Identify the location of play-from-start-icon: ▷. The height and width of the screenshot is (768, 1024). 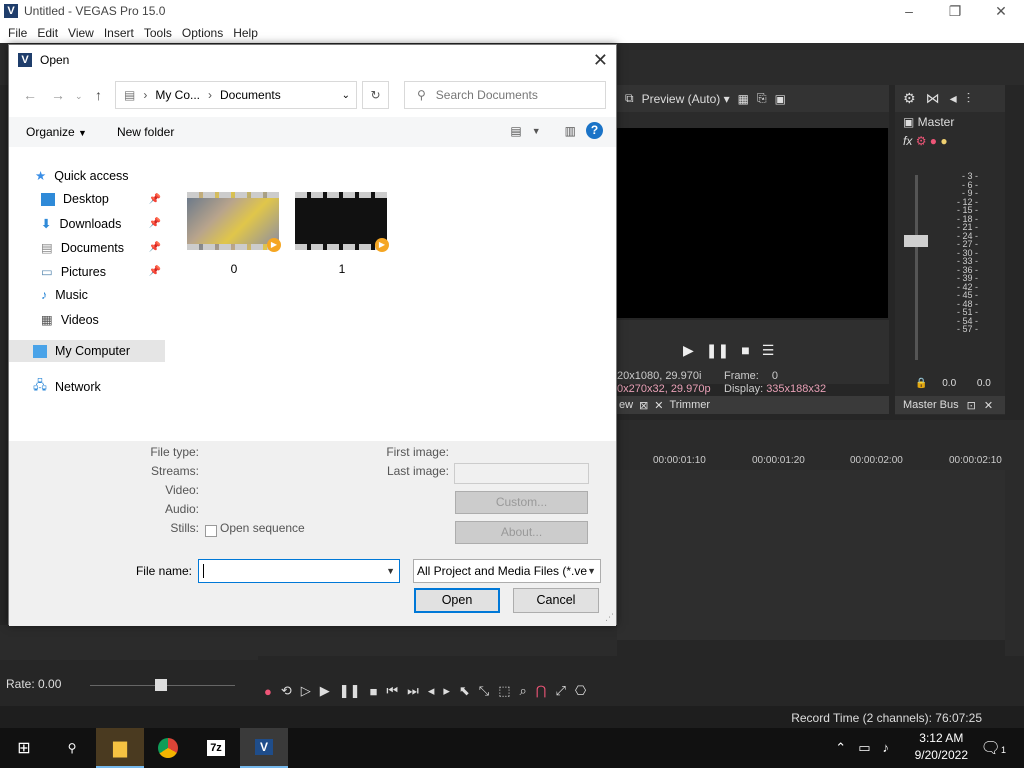
(306, 691).